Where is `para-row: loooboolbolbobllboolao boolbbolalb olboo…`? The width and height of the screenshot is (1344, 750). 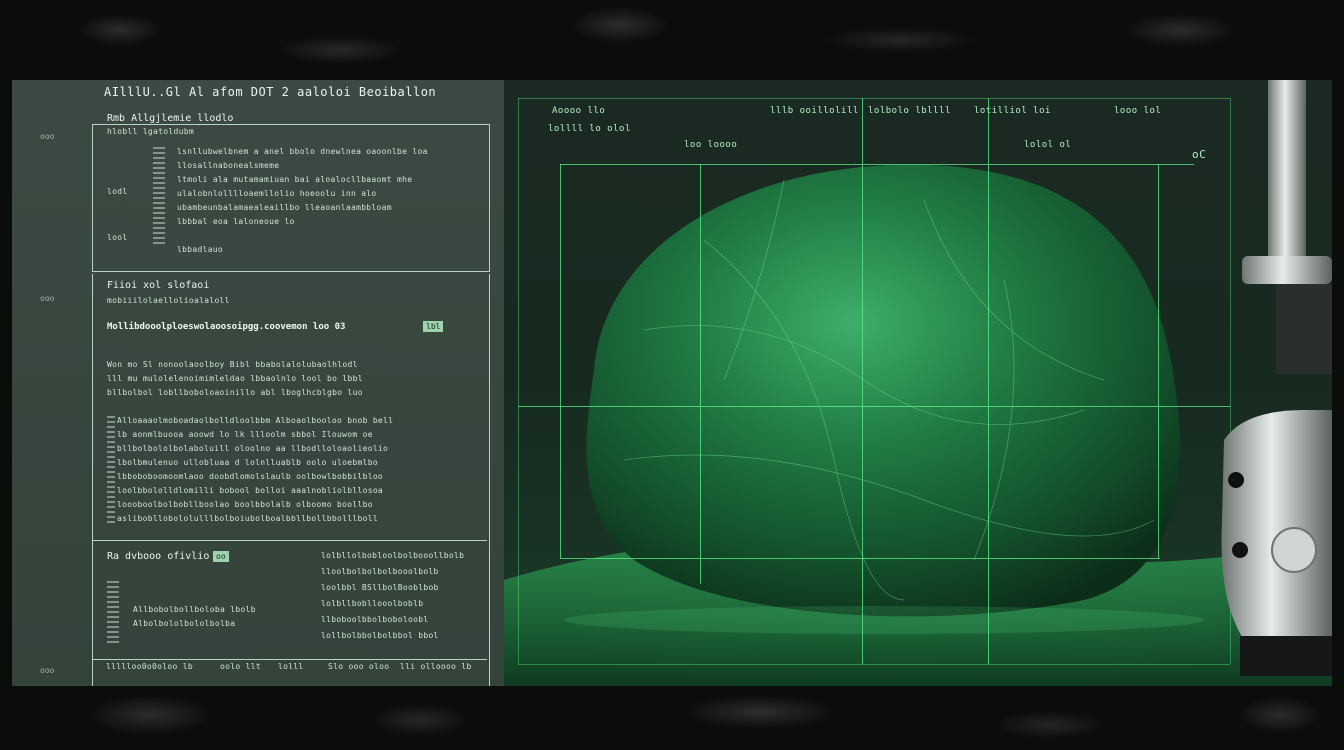
para-row: loooboolbolbobllboolao boolbbolalb olboo… is located at coordinates (245, 504).